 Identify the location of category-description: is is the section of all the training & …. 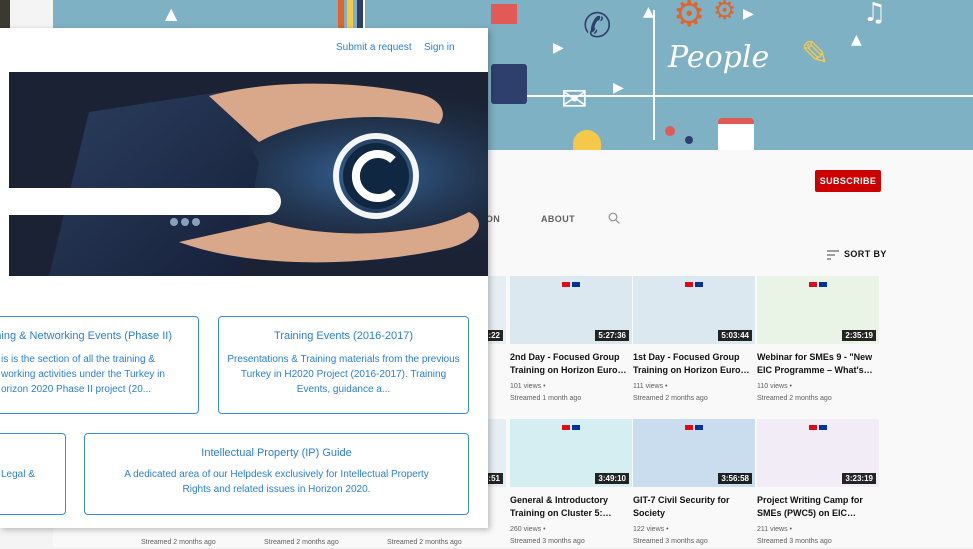
(83, 374).